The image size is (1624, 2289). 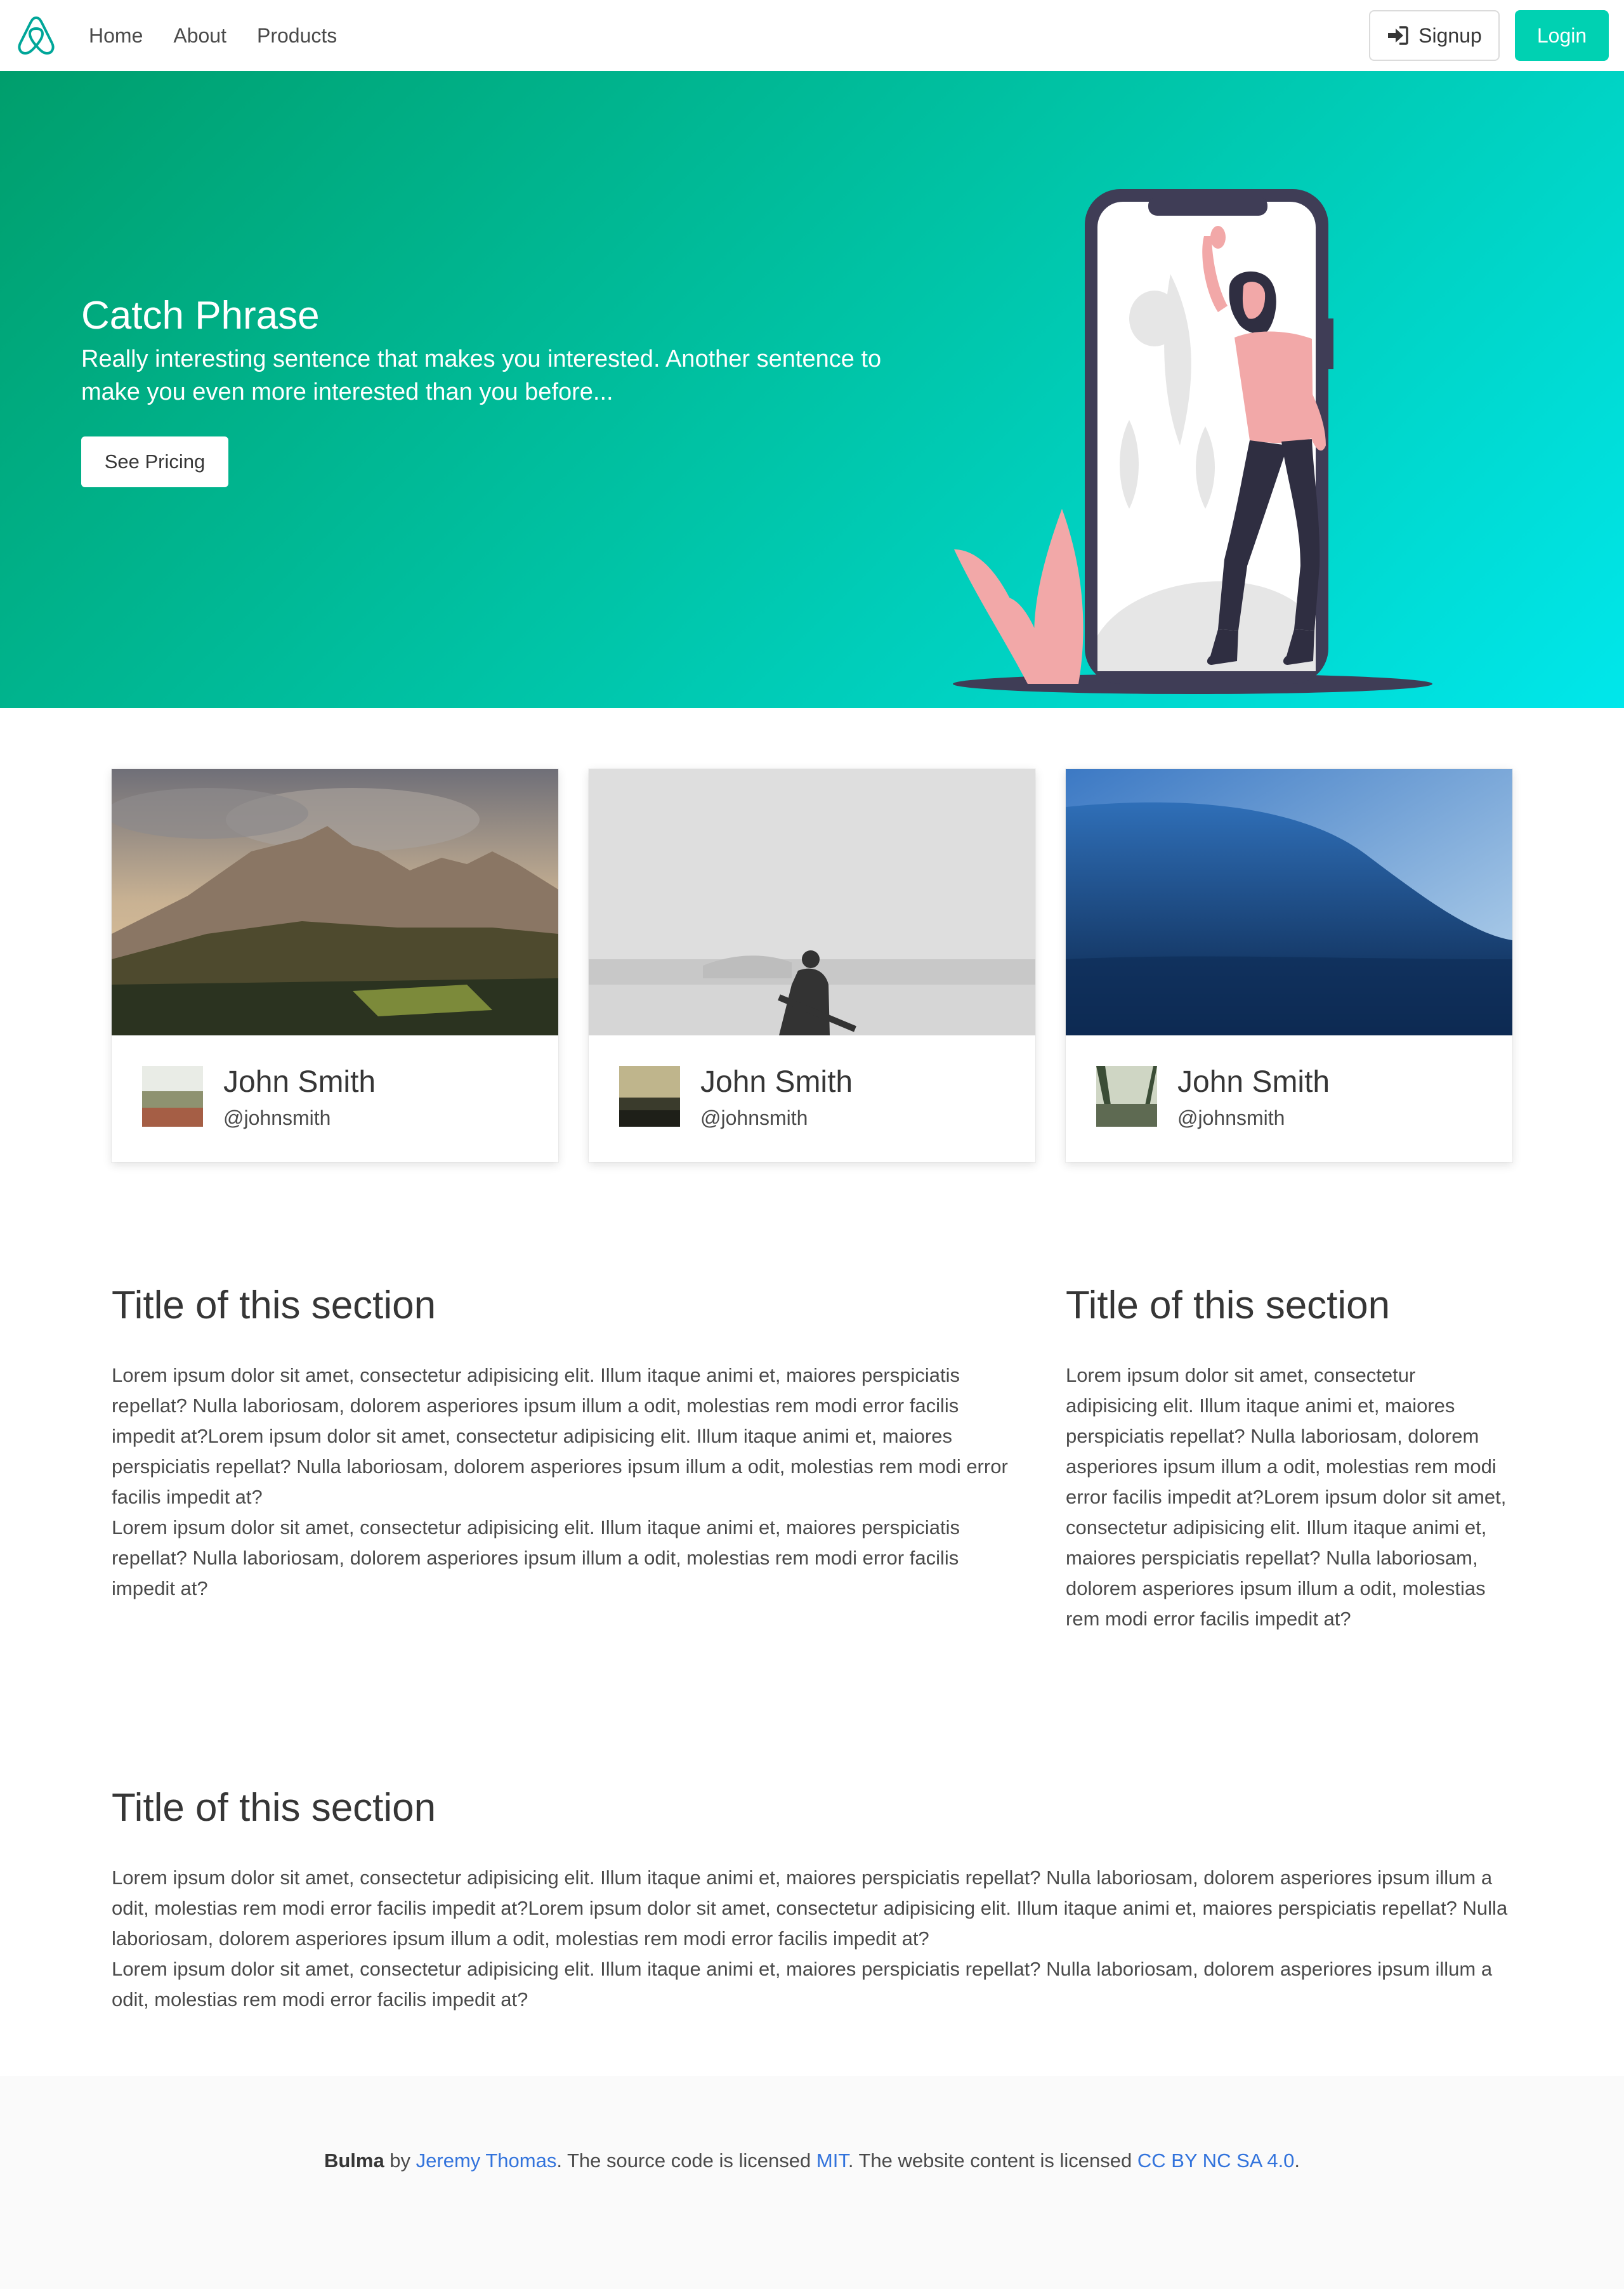 What do you see at coordinates (1398, 35) in the screenshot?
I see `sign-in-icon` at bounding box center [1398, 35].